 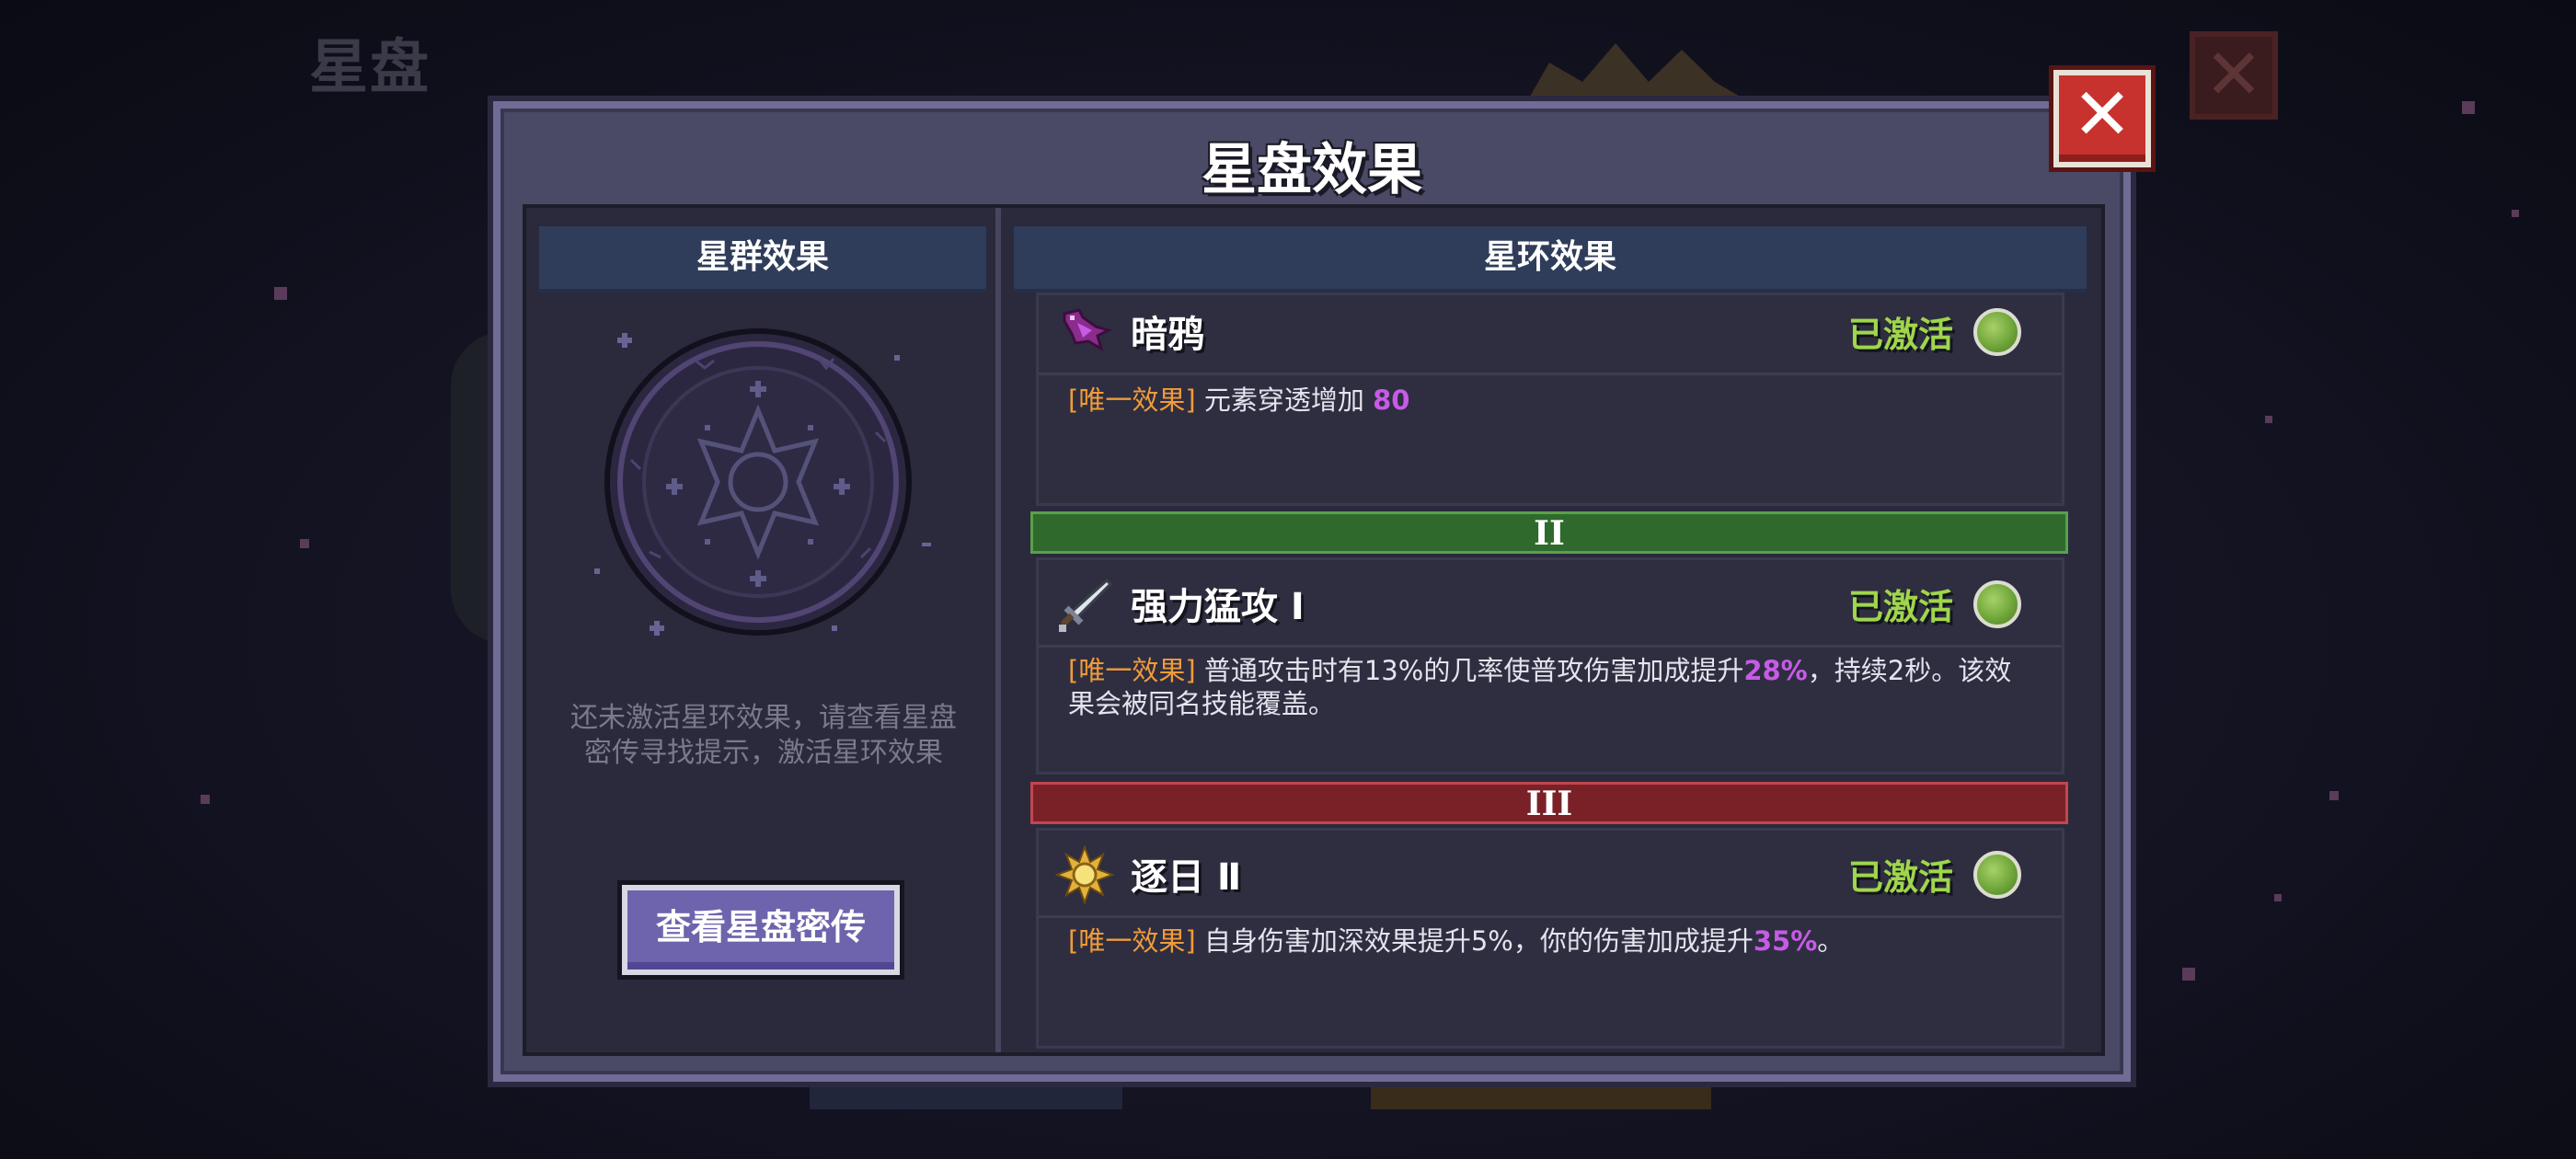 What do you see at coordinates (1909, 670) in the screenshot?
I see `description-text: ，持续2秒。该效` at bounding box center [1909, 670].